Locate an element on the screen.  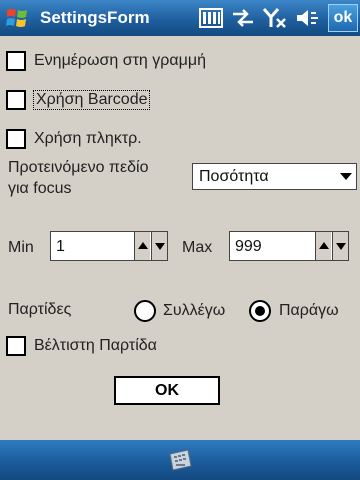
radio-collect-label: Συλλέγω is located at coordinates (194, 311).